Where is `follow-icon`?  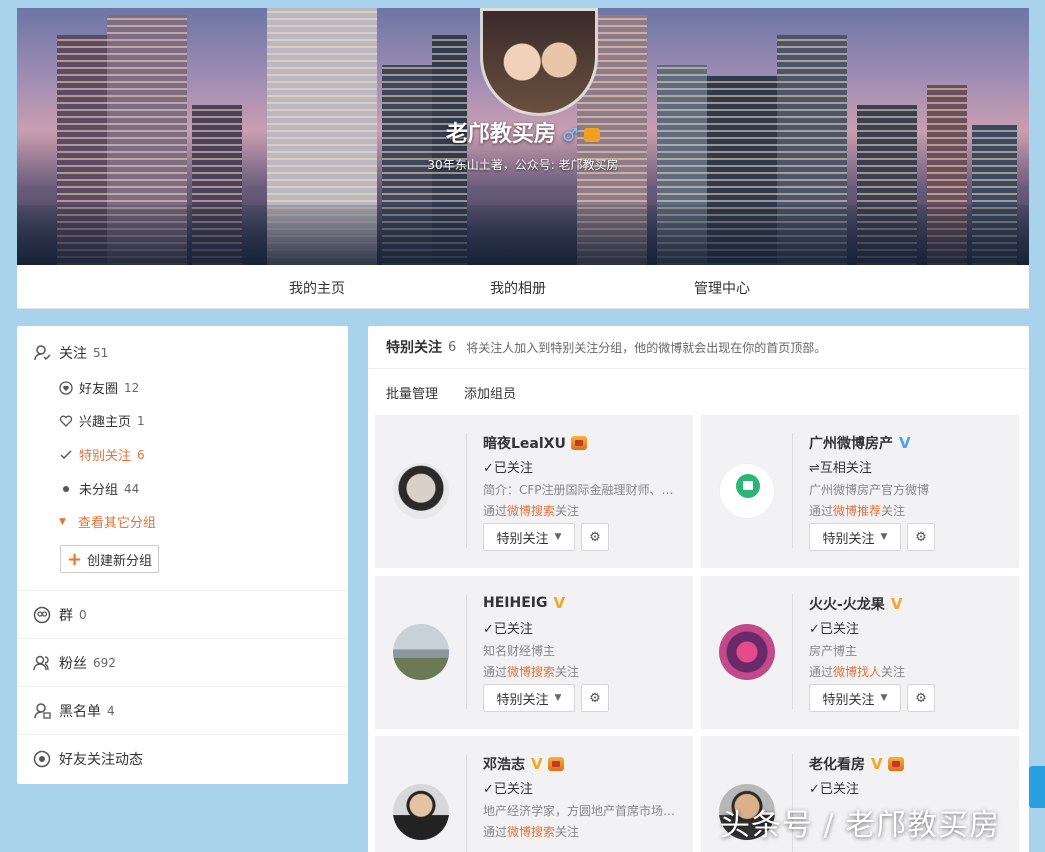 follow-icon is located at coordinates (42, 353).